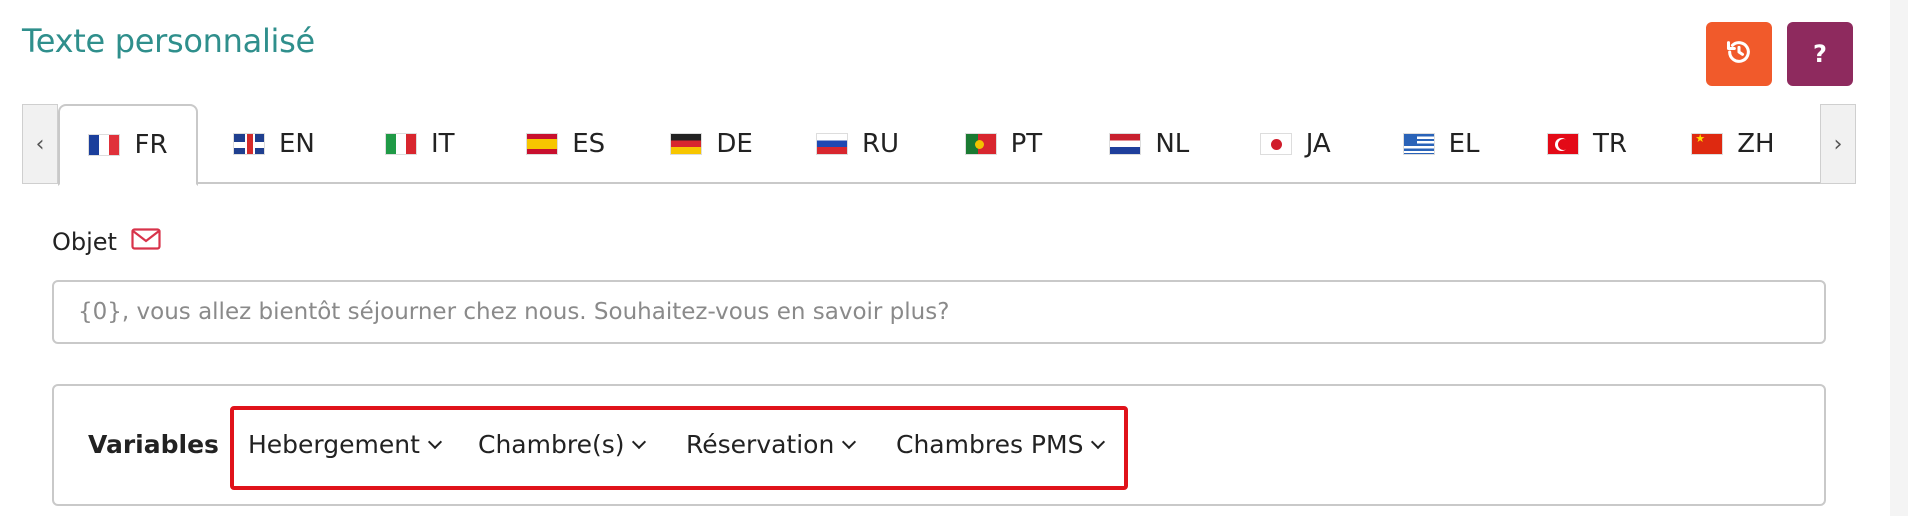 The width and height of the screenshot is (1908, 516). Describe the element at coordinates (1418, 144) in the screenshot. I see `flag-el-icon` at that location.